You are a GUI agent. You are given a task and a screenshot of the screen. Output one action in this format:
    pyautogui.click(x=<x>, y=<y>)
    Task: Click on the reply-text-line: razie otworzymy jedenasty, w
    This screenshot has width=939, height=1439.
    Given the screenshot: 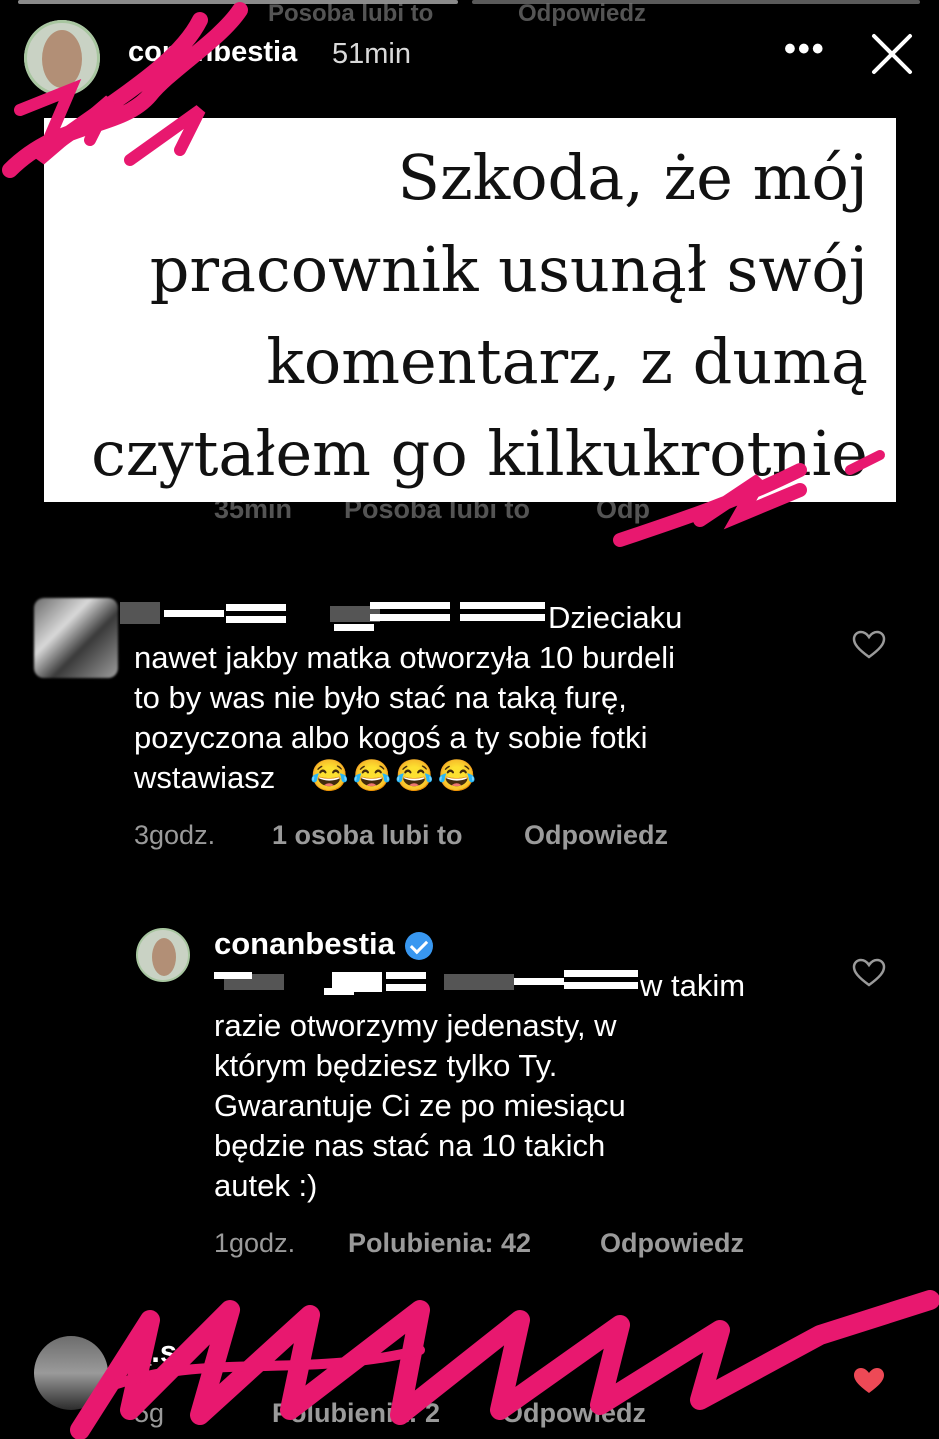 What is the action you would take?
    pyautogui.click(x=415, y=1025)
    